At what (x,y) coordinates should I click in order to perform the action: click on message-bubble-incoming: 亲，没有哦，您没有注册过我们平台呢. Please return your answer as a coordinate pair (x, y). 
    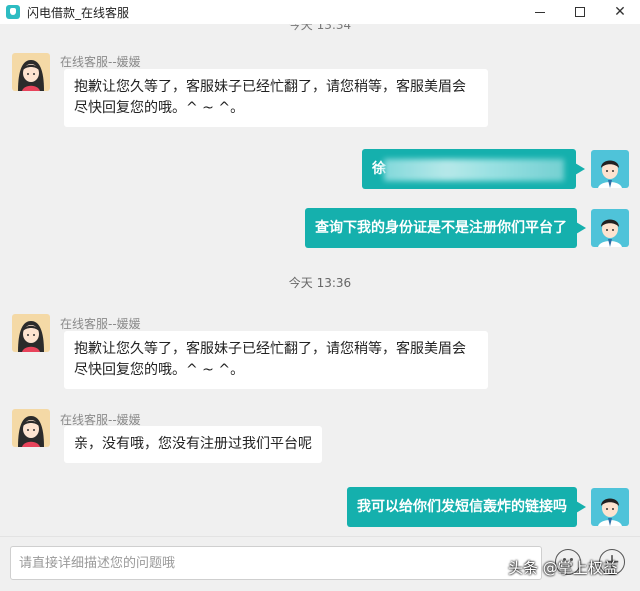
    Looking at the image, I should click on (193, 444).